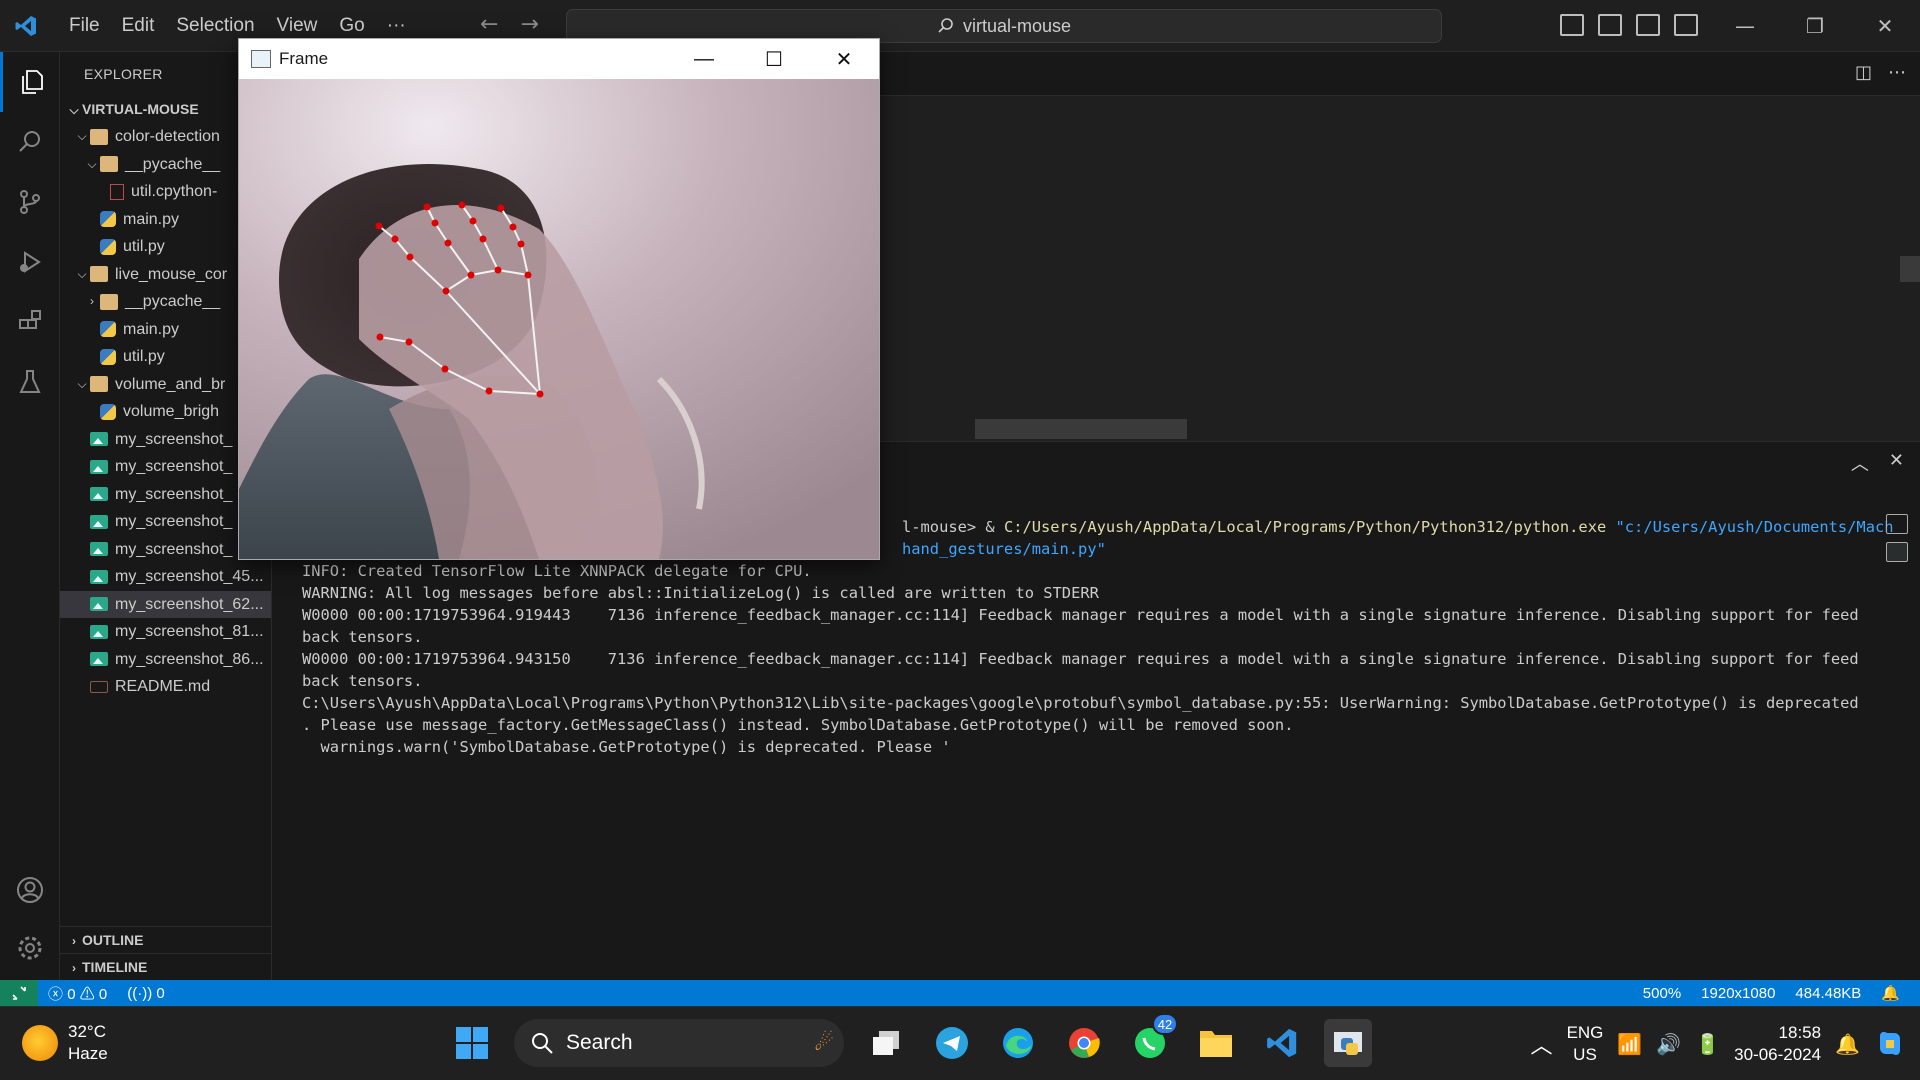 The width and height of the screenshot is (1920, 1080). What do you see at coordinates (1585, 1032) in the screenshot?
I see `language-line1: ENG` at bounding box center [1585, 1032].